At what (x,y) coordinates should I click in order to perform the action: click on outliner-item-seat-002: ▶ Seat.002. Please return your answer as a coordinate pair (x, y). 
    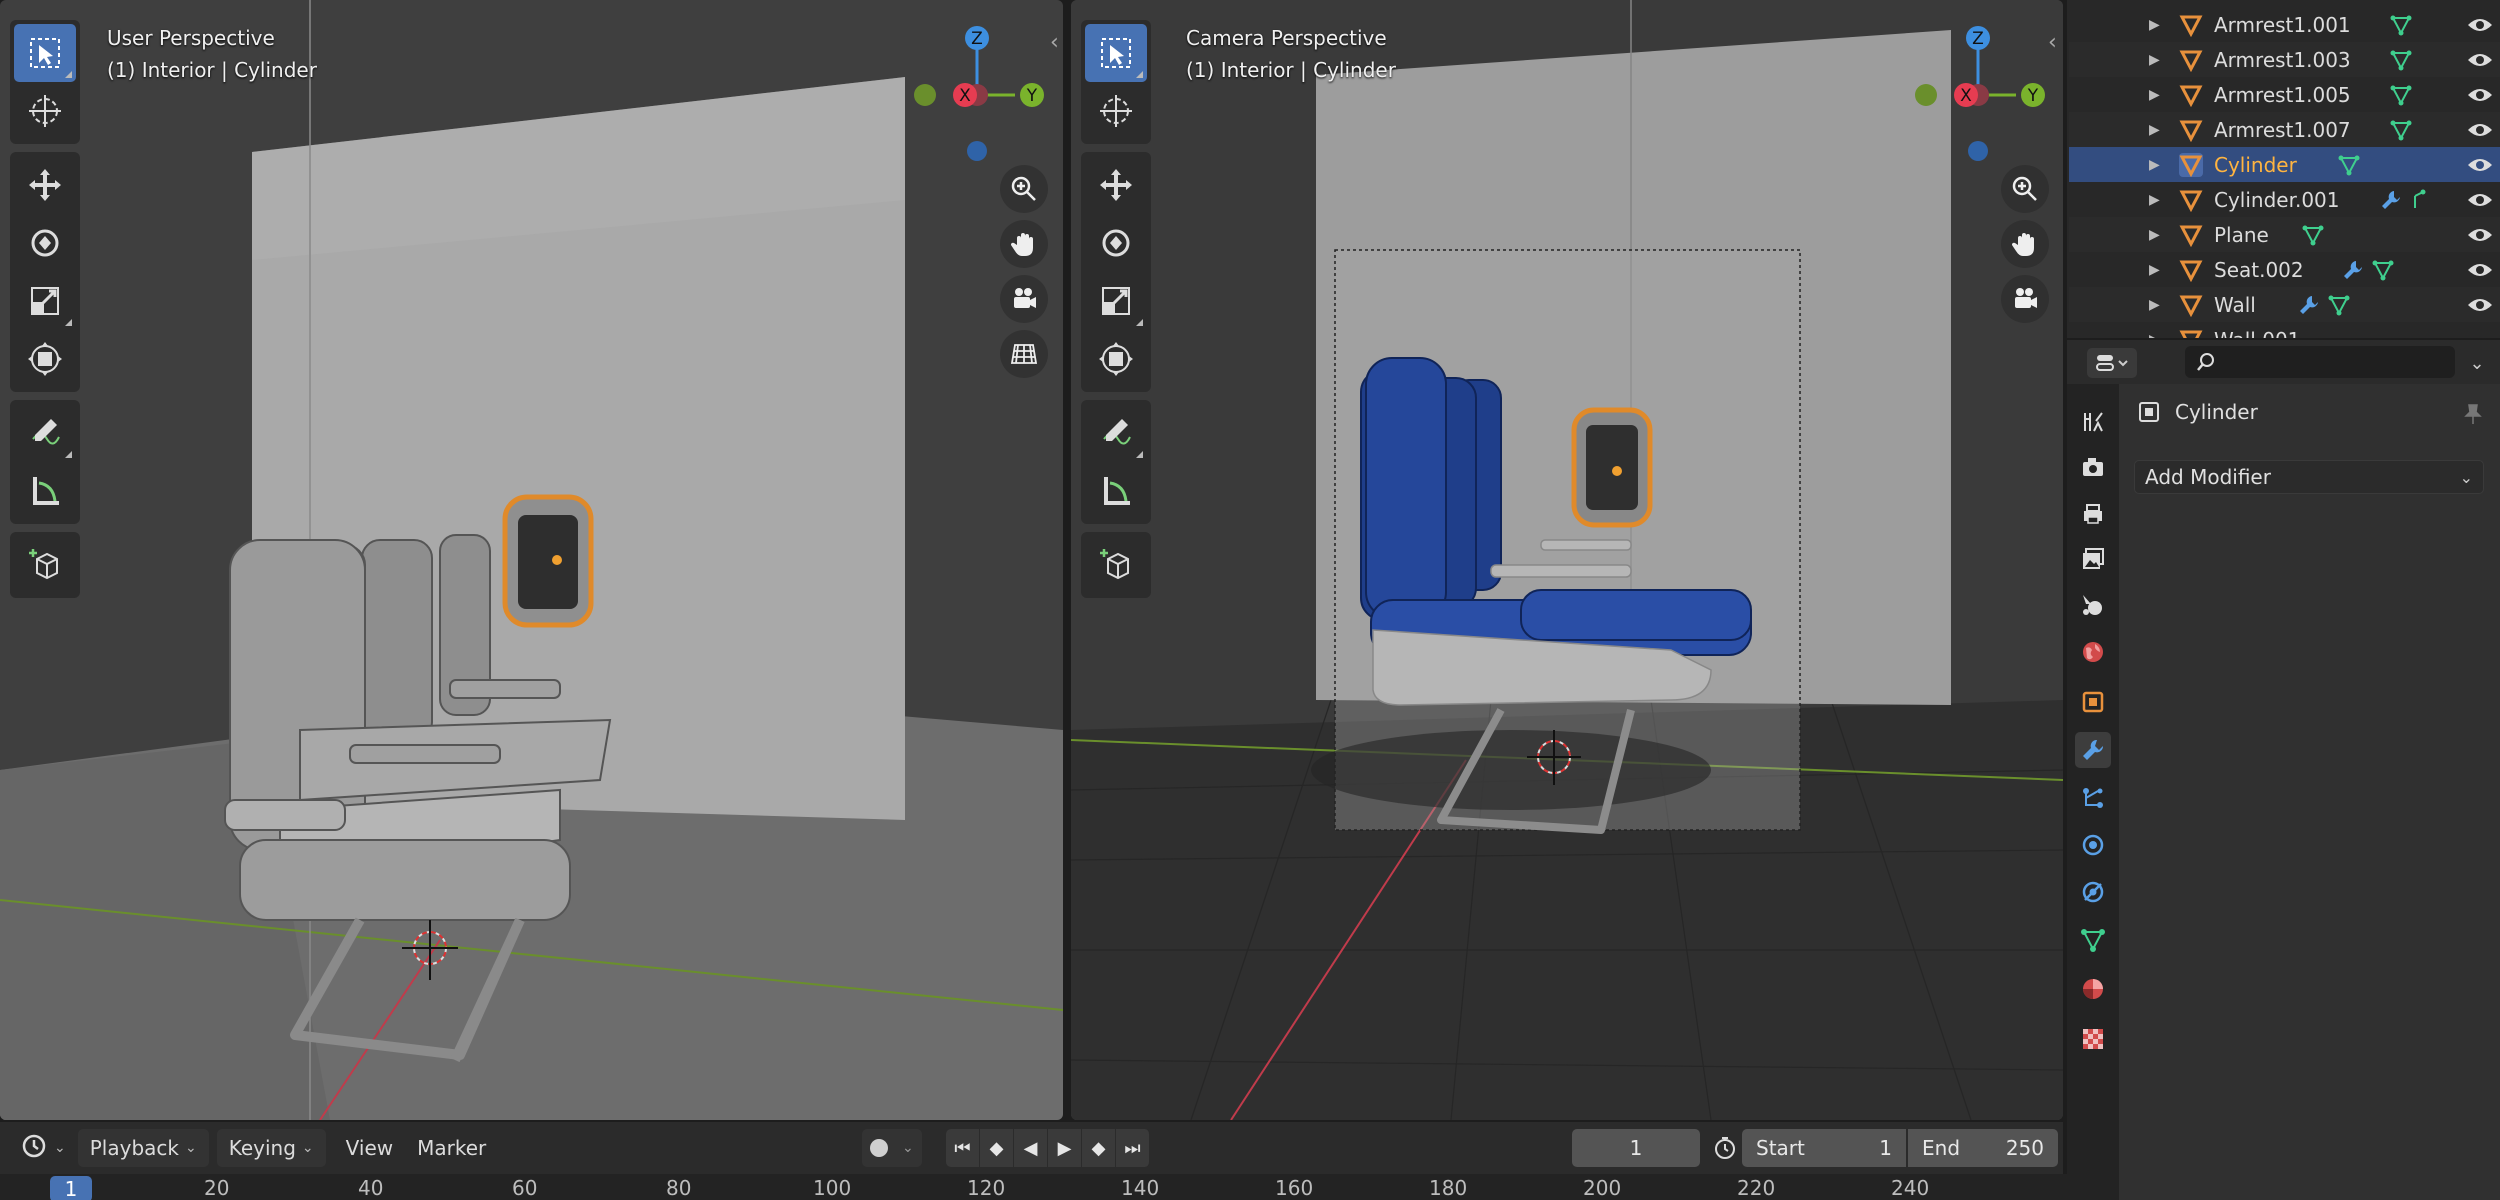
    Looking at the image, I should click on (2284, 269).